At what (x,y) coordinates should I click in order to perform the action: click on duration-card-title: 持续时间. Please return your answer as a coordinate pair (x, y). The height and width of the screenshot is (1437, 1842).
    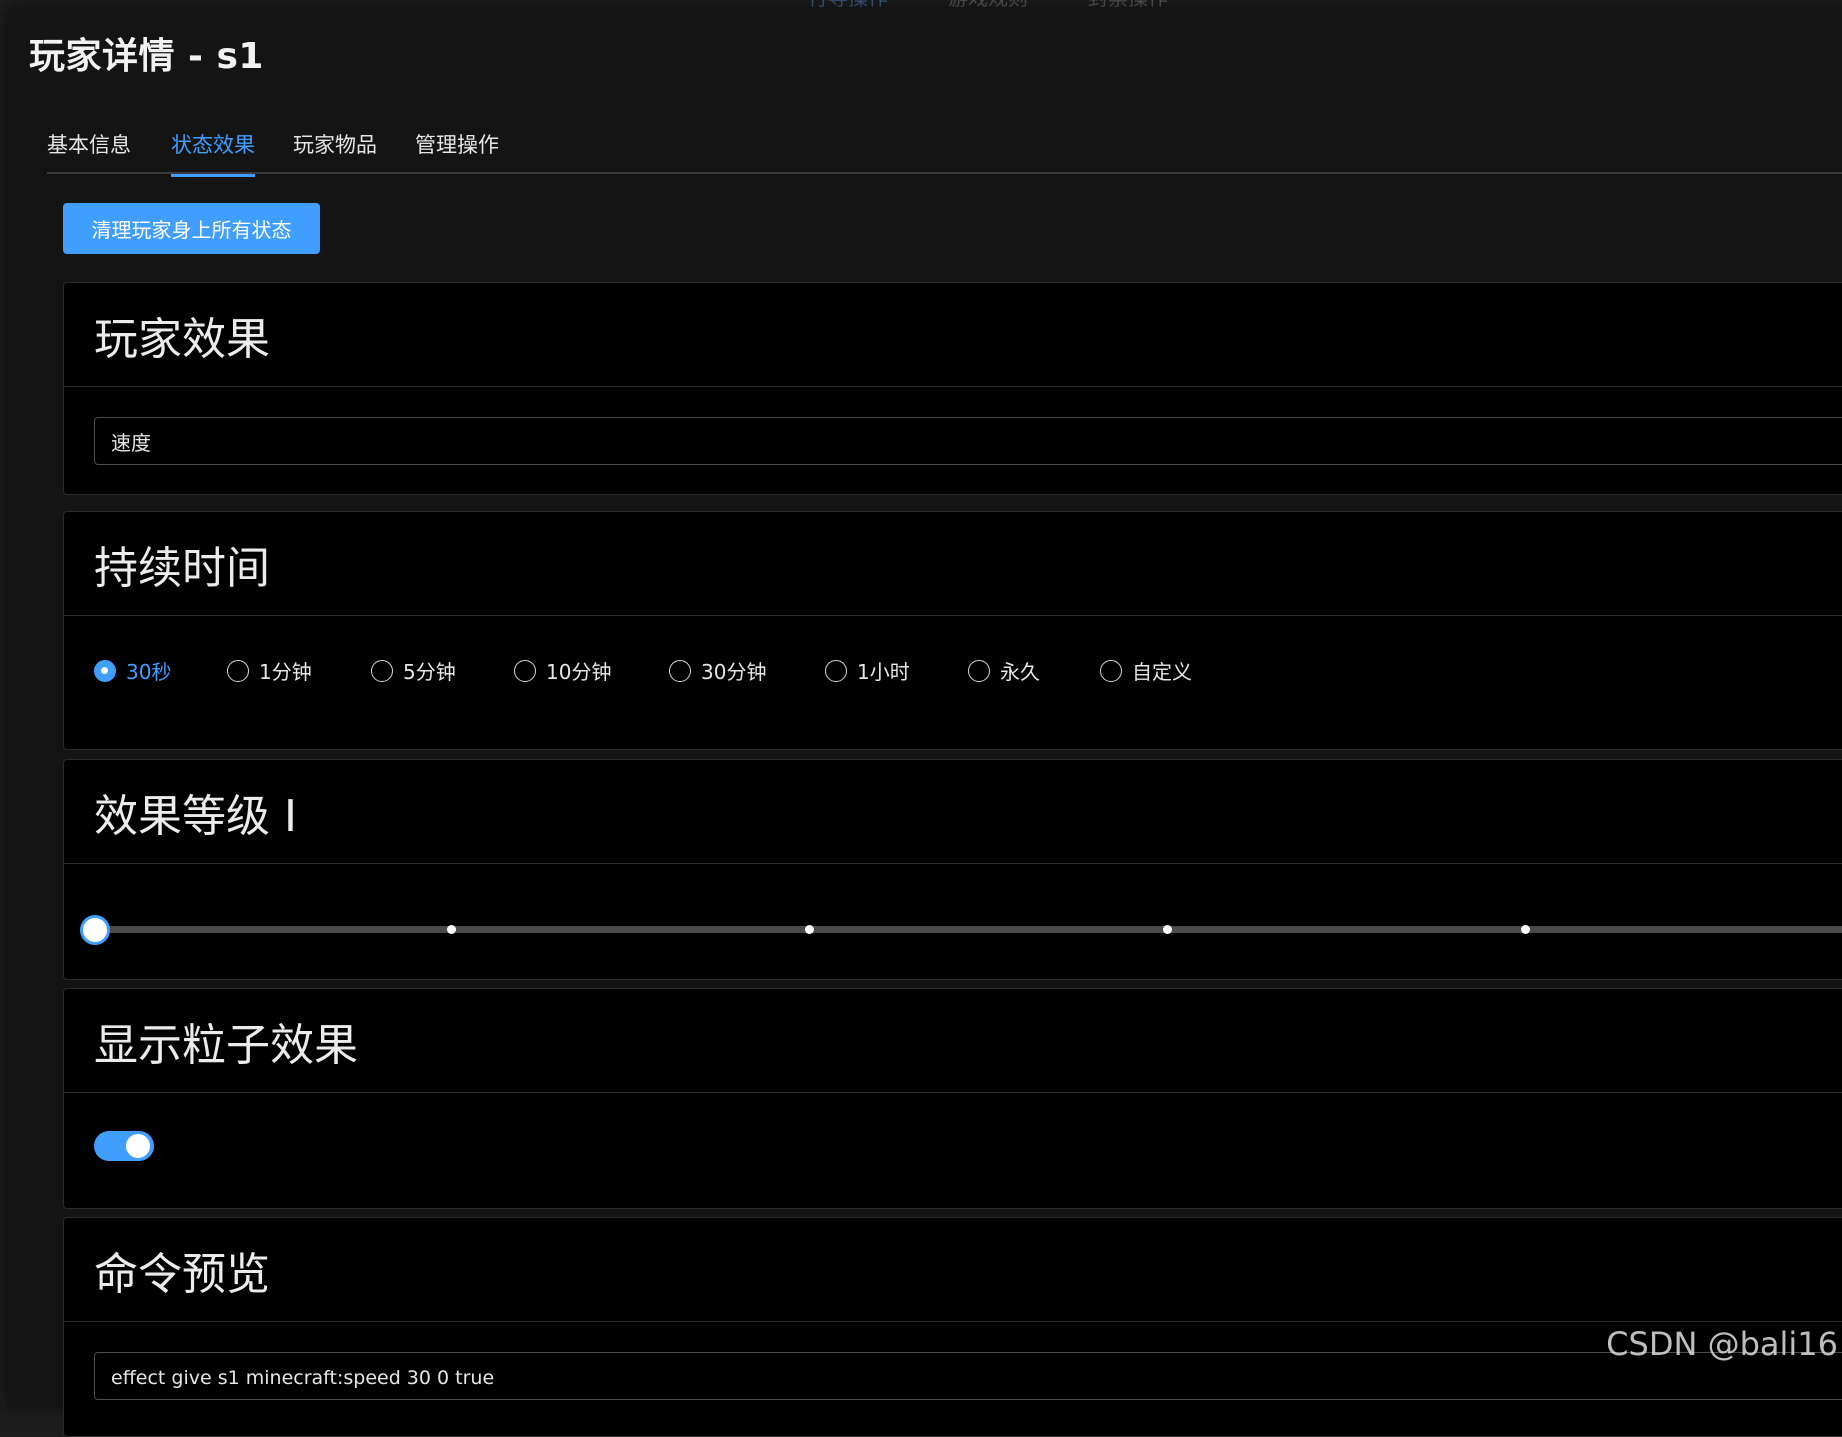
    Looking at the image, I should click on (953, 564).